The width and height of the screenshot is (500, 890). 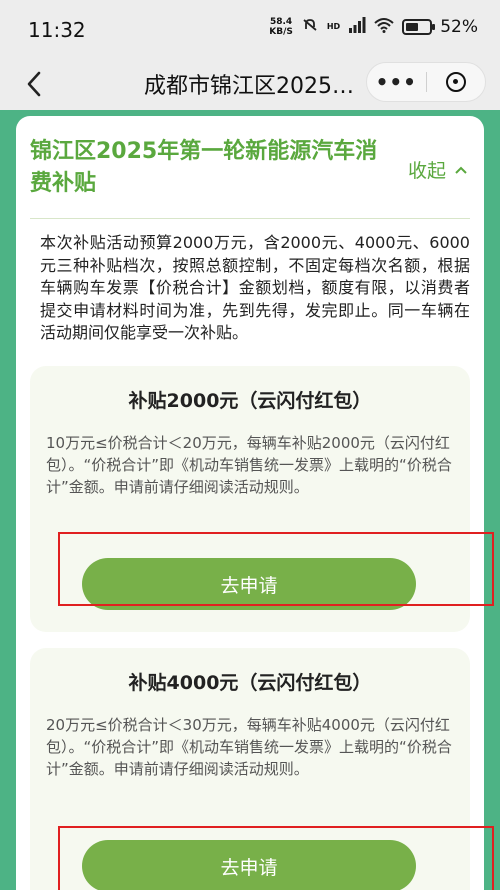 I want to click on status-bar: 11:32 58.4 KB/S HD 52%, so click(x=250, y=29).